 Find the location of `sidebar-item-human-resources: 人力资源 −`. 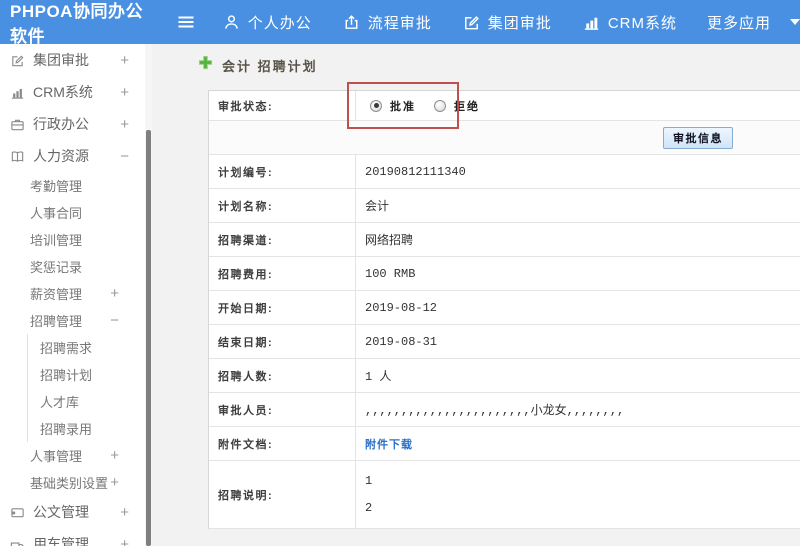

sidebar-item-human-resources: 人力资源 − is located at coordinates (72, 156).